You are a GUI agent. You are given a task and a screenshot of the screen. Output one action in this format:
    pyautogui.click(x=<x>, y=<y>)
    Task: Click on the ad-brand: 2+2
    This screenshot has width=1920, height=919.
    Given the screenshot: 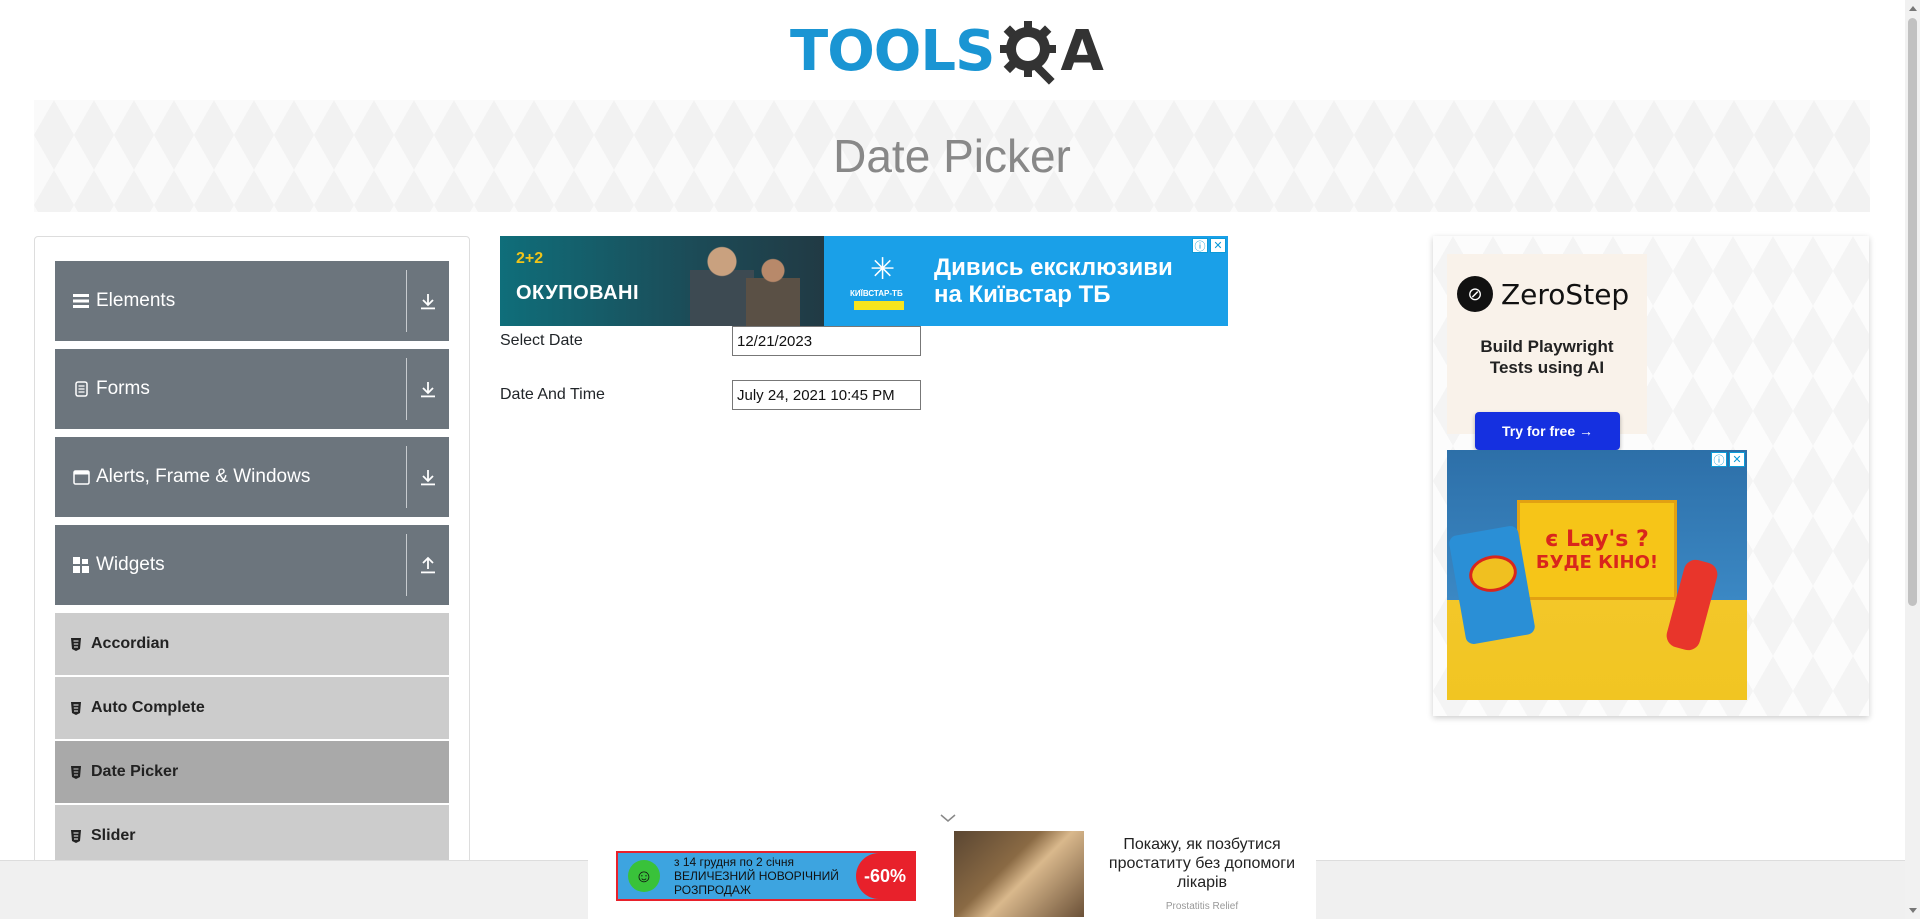 What is the action you would take?
    pyautogui.click(x=530, y=258)
    